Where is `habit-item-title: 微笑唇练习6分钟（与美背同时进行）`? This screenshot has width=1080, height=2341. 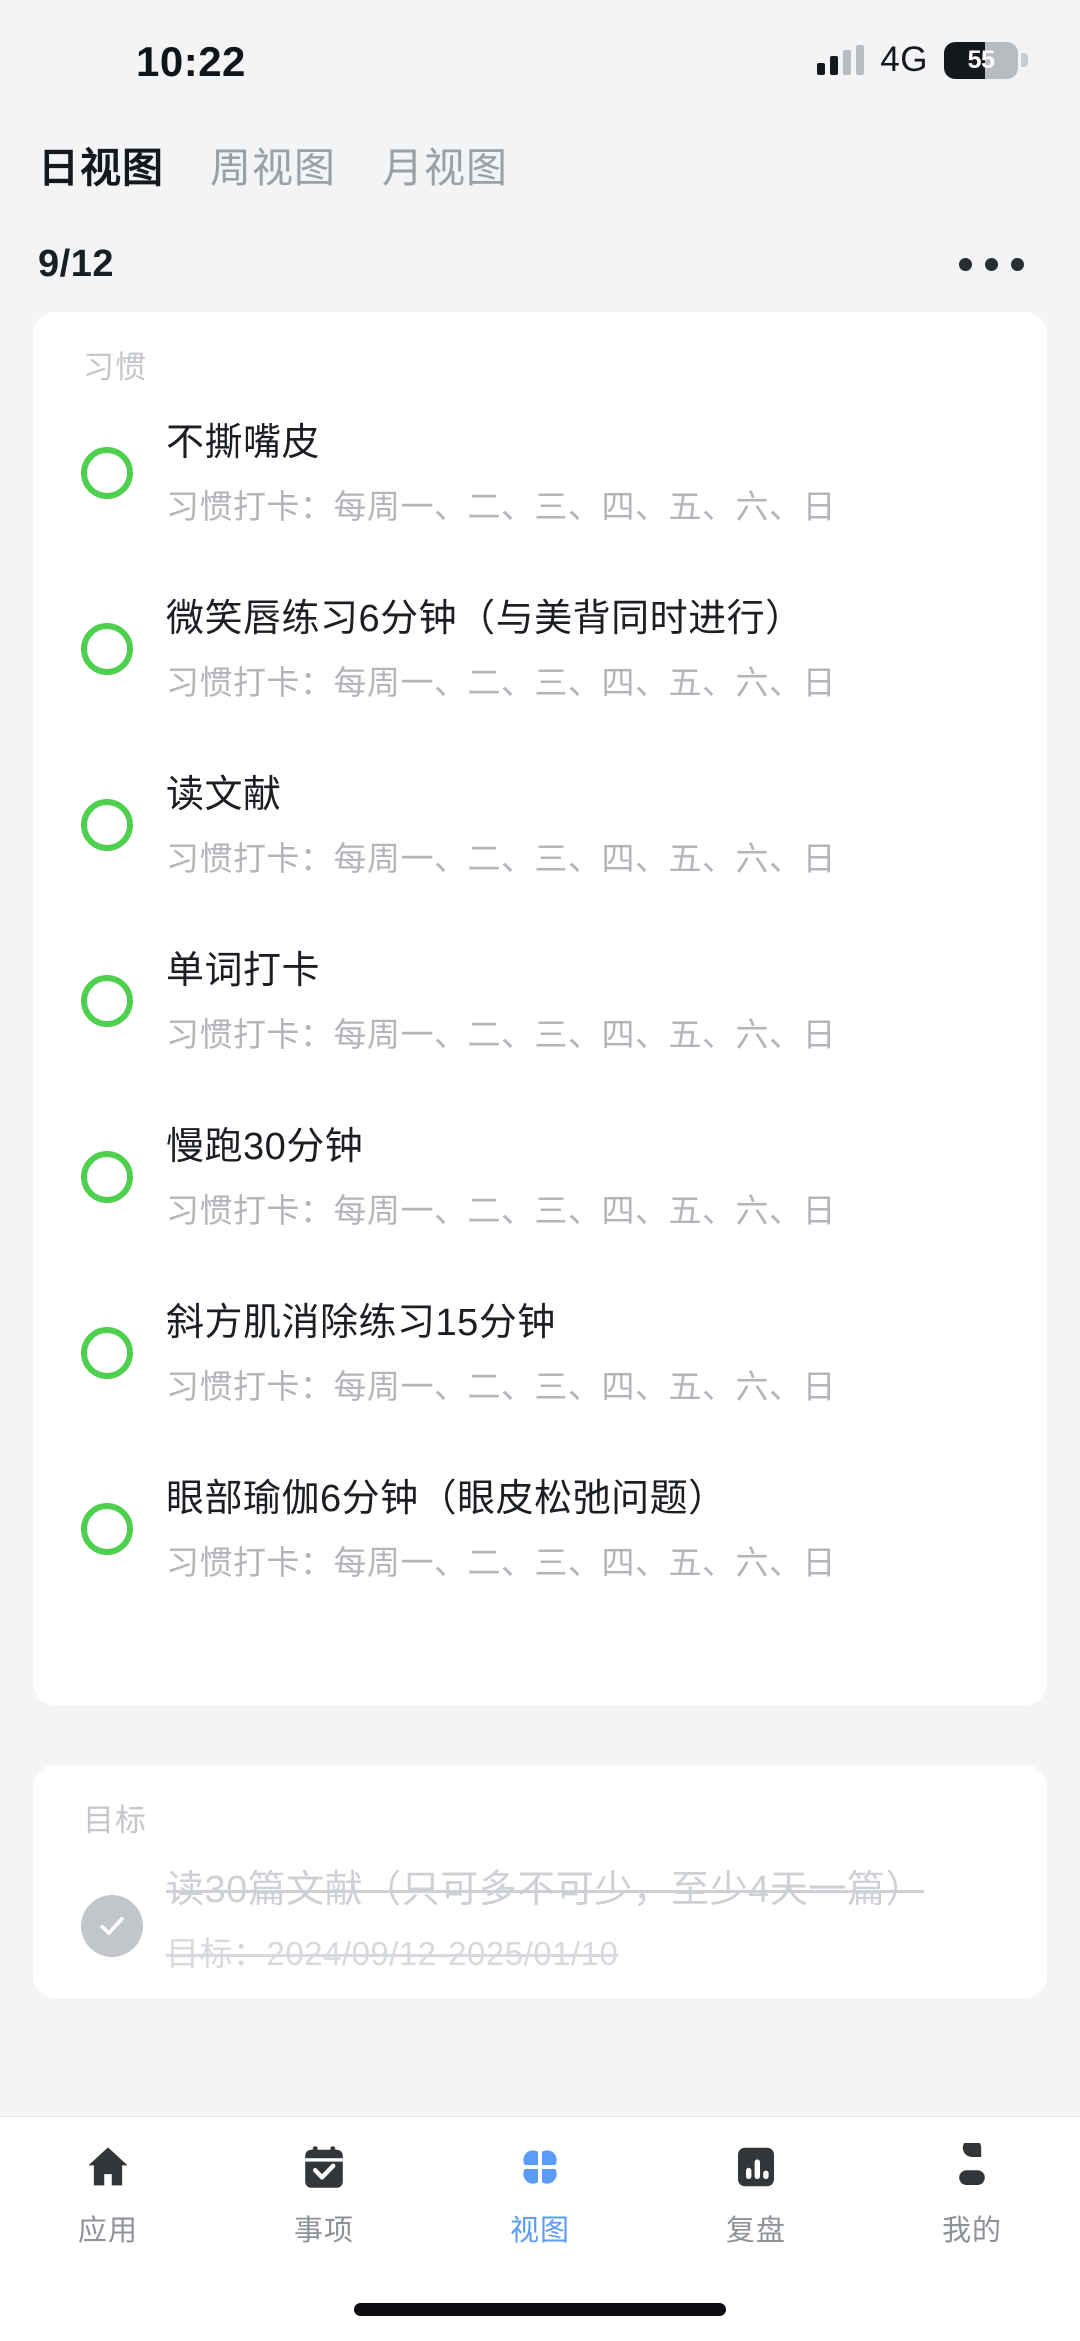 habit-item-title: 微笑唇练习6分钟（与美背同时进行） is located at coordinates (485, 619).